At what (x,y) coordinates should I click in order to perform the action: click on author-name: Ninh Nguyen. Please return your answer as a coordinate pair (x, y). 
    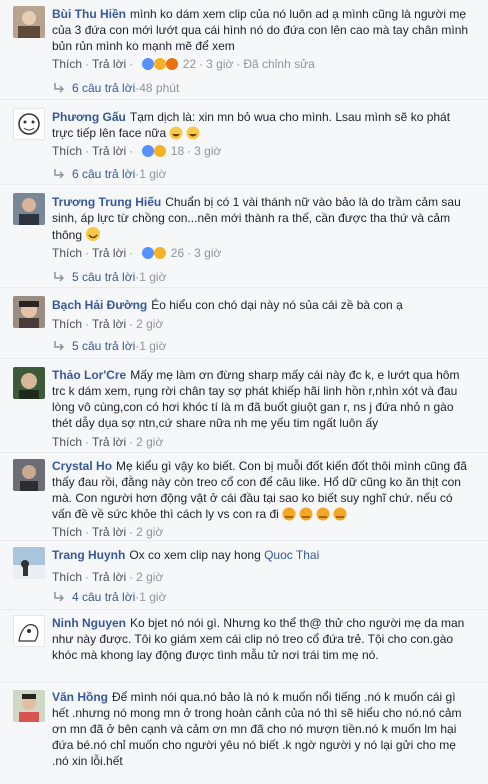
    Looking at the image, I should click on (89, 623).